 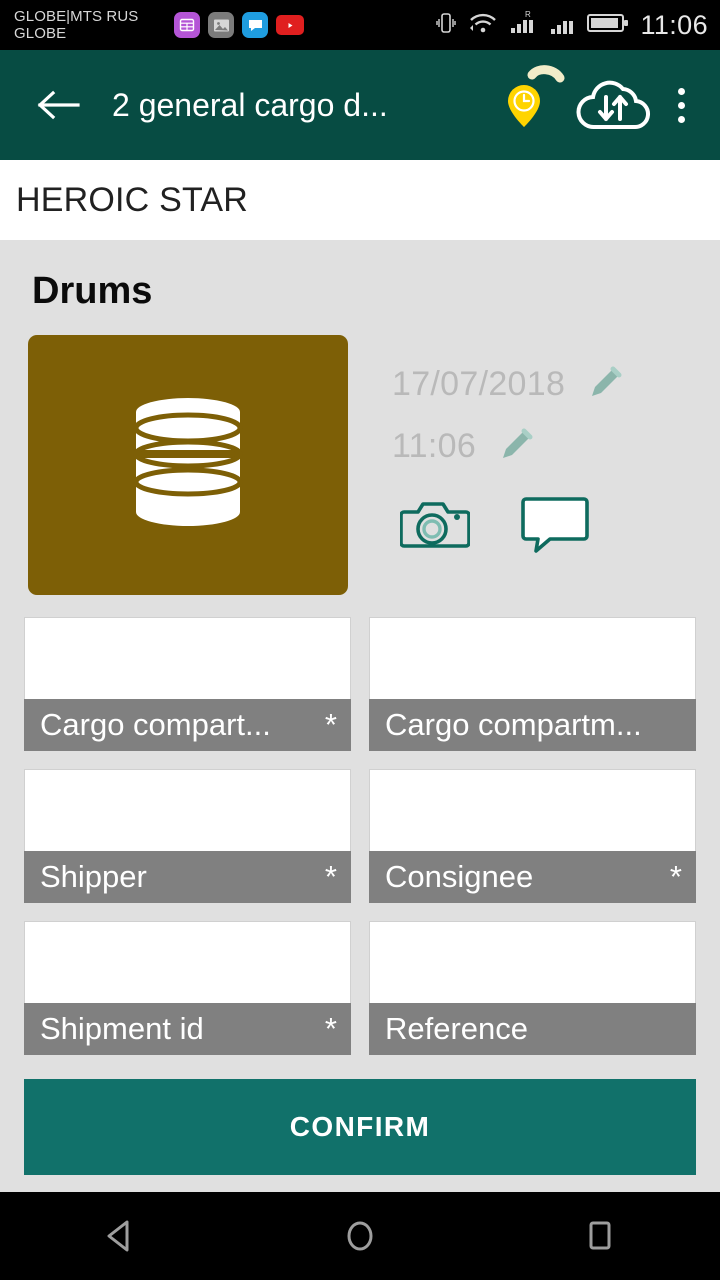 I want to click on date-value: 17/07/2018, so click(x=479, y=383).